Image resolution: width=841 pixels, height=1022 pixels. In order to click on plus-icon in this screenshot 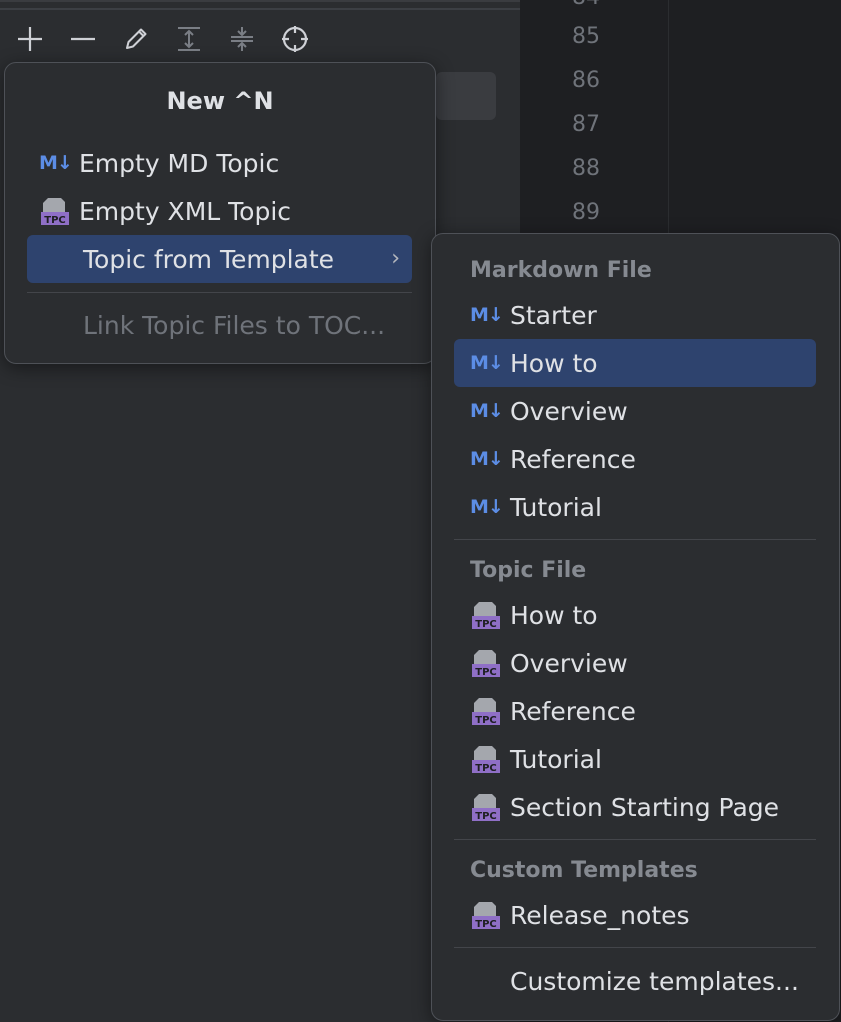, I will do `click(30, 39)`.